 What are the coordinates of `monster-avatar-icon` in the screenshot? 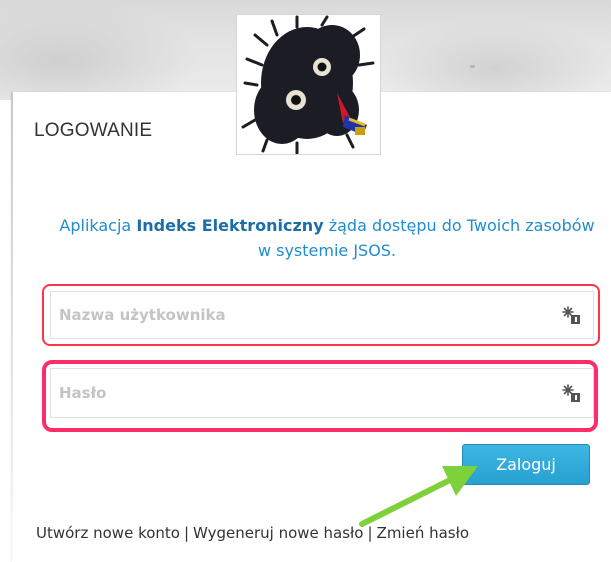 It's located at (308, 84).